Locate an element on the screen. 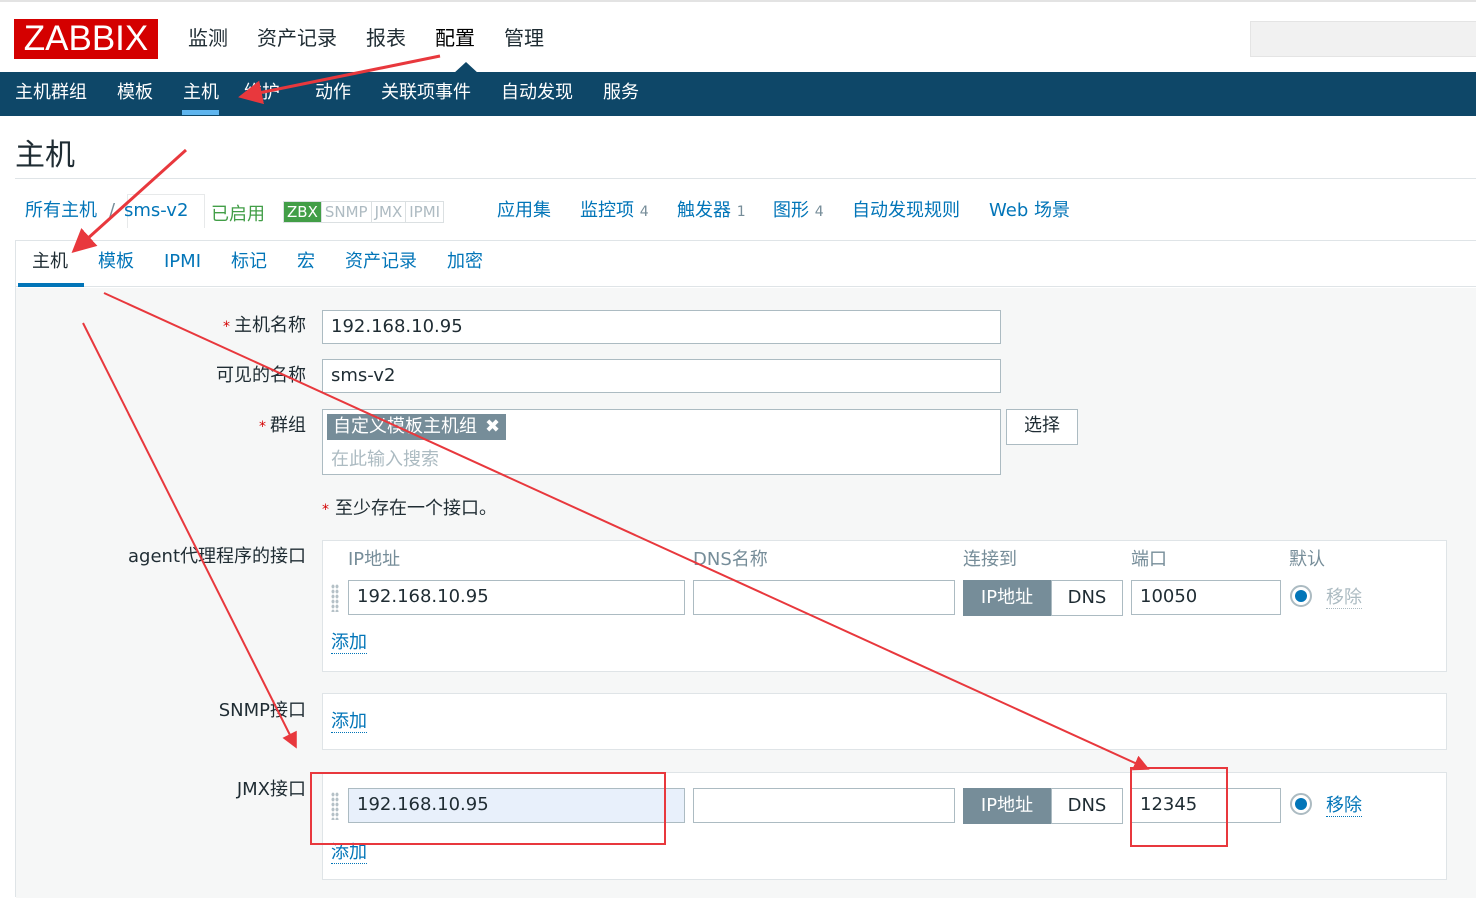 The image size is (1476, 898). sub-menu-maintenance: 维护 is located at coordinates (262, 93).